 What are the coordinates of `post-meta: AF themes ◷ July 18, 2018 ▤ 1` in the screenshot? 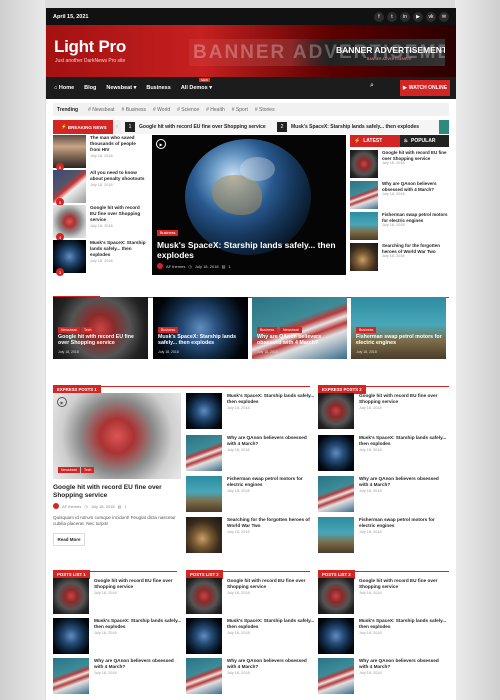 It's located at (90, 506).